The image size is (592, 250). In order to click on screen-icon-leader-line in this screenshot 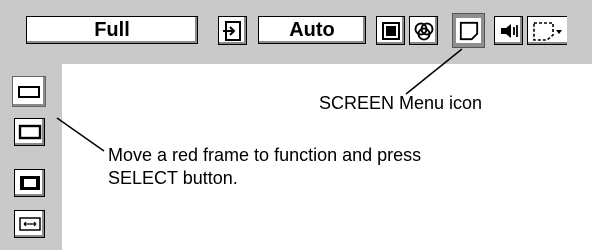, I will do `click(434, 71)`.